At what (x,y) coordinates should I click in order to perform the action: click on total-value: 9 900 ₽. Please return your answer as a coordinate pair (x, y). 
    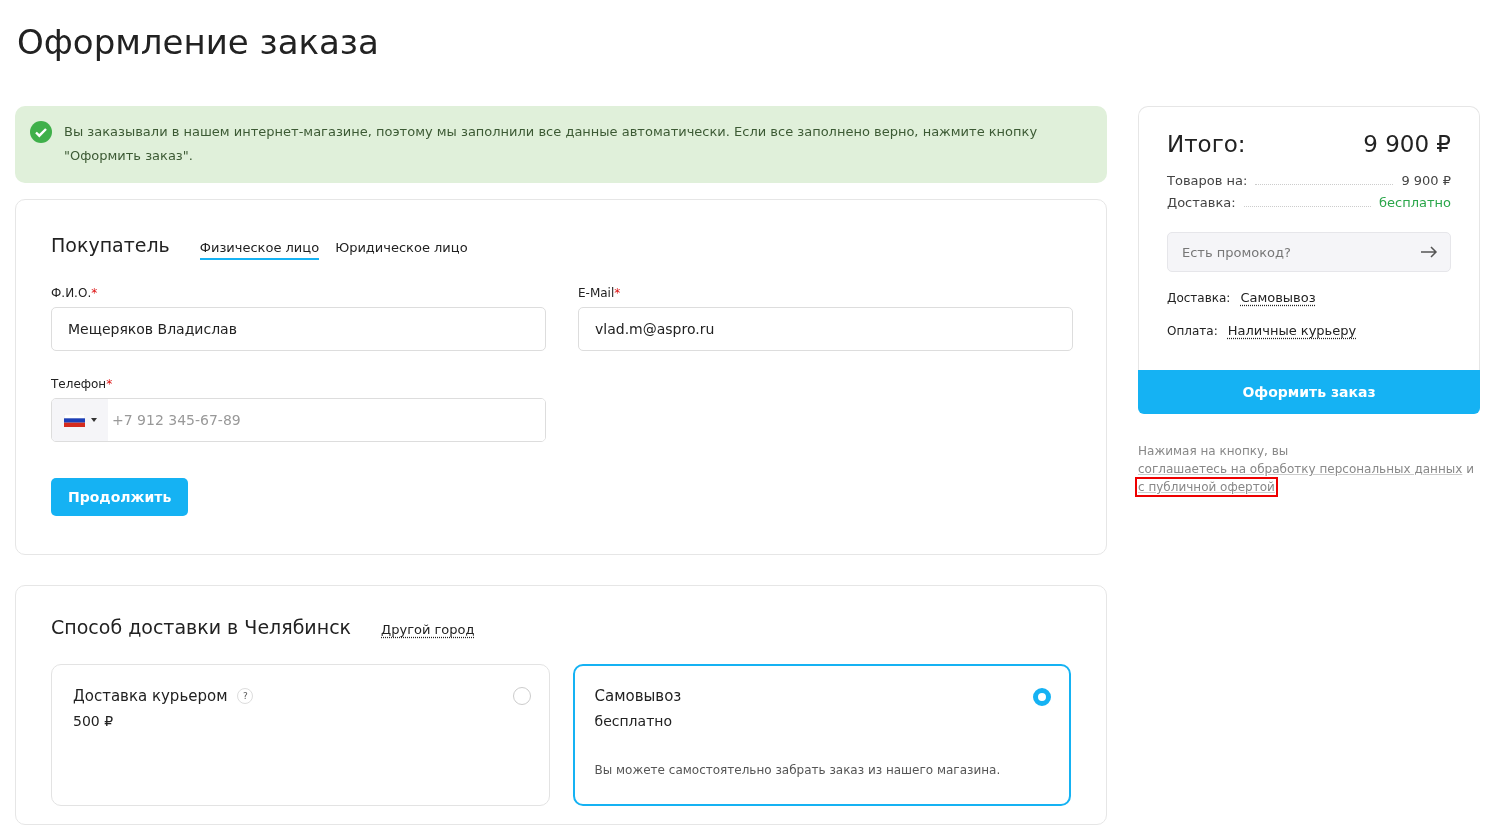
    Looking at the image, I should click on (1407, 144).